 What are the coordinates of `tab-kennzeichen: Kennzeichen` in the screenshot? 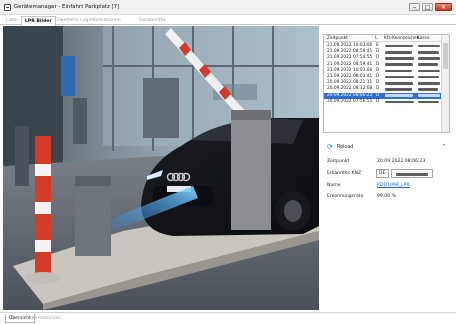 It's located at (46, 318).